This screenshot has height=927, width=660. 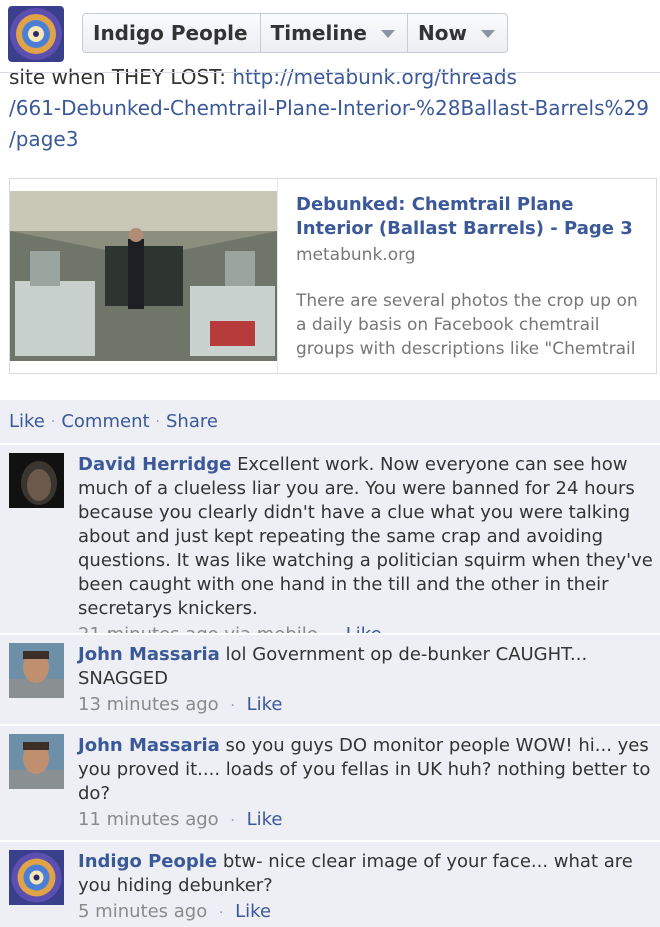 I want to click on like-link: Like, so click(x=27, y=421).